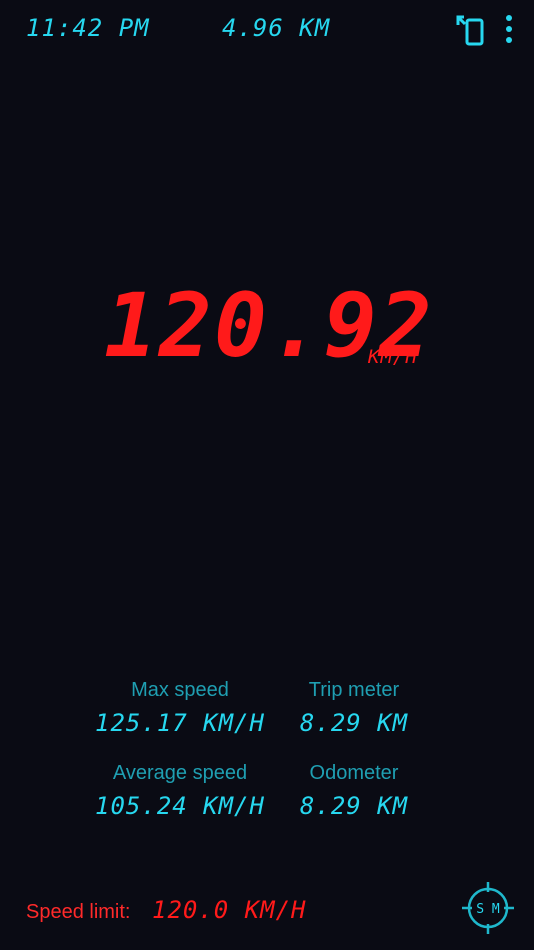 Image resolution: width=534 pixels, height=950 pixels. Describe the element at coordinates (354, 806) in the screenshot. I see `odometer-value: 8.29 KM` at that location.